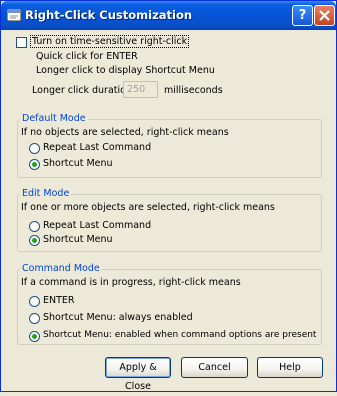 Image resolution: width=337 pixels, height=396 pixels. Describe the element at coordinates (140, 89) in the screenshot. I see `duration-input: 250` at that location.